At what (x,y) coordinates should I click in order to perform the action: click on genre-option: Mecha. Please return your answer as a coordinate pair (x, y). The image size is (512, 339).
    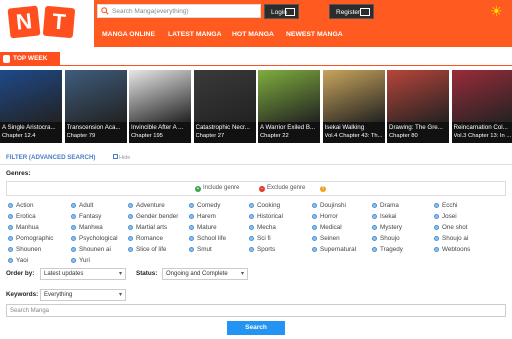
    Looking at the image, I should click on (262, 227).